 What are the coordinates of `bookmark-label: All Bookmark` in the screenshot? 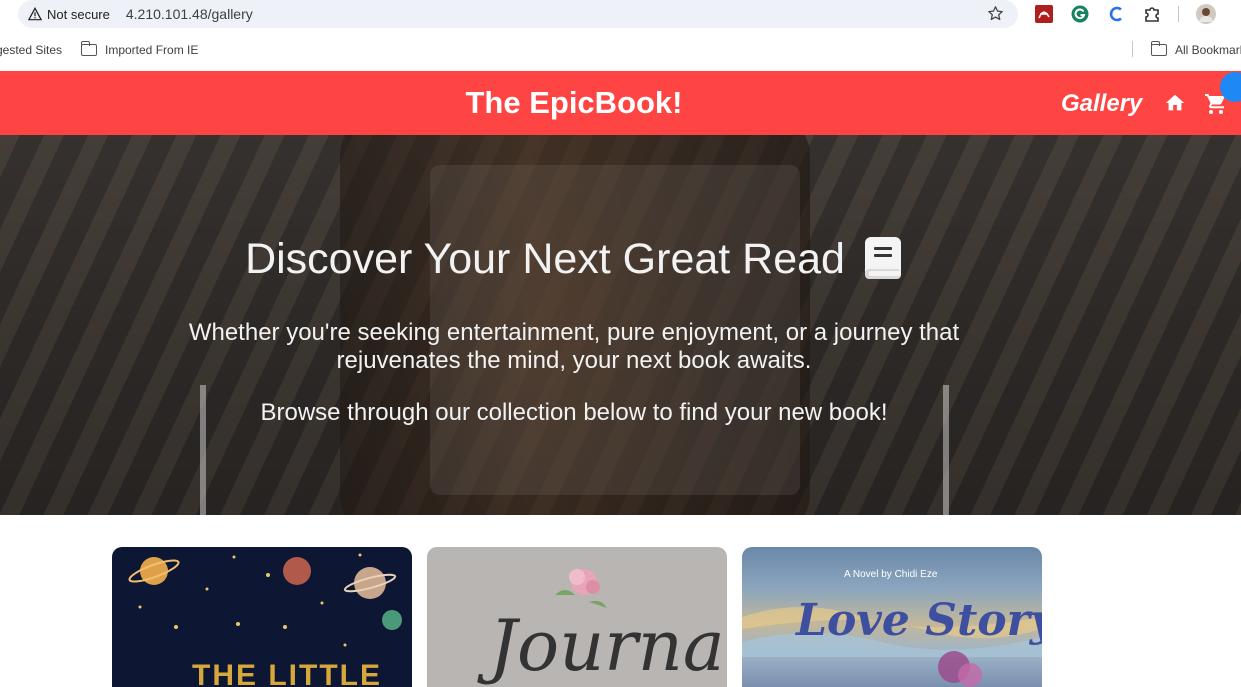 It's located at (1208, 50).